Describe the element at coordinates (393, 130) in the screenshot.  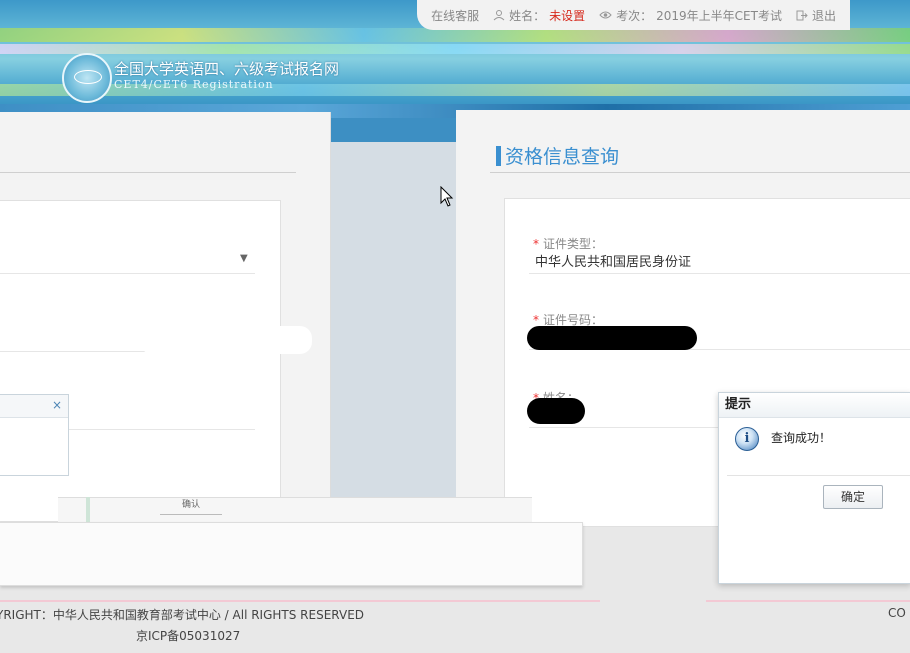
I see `middle-gap-header` at that location.